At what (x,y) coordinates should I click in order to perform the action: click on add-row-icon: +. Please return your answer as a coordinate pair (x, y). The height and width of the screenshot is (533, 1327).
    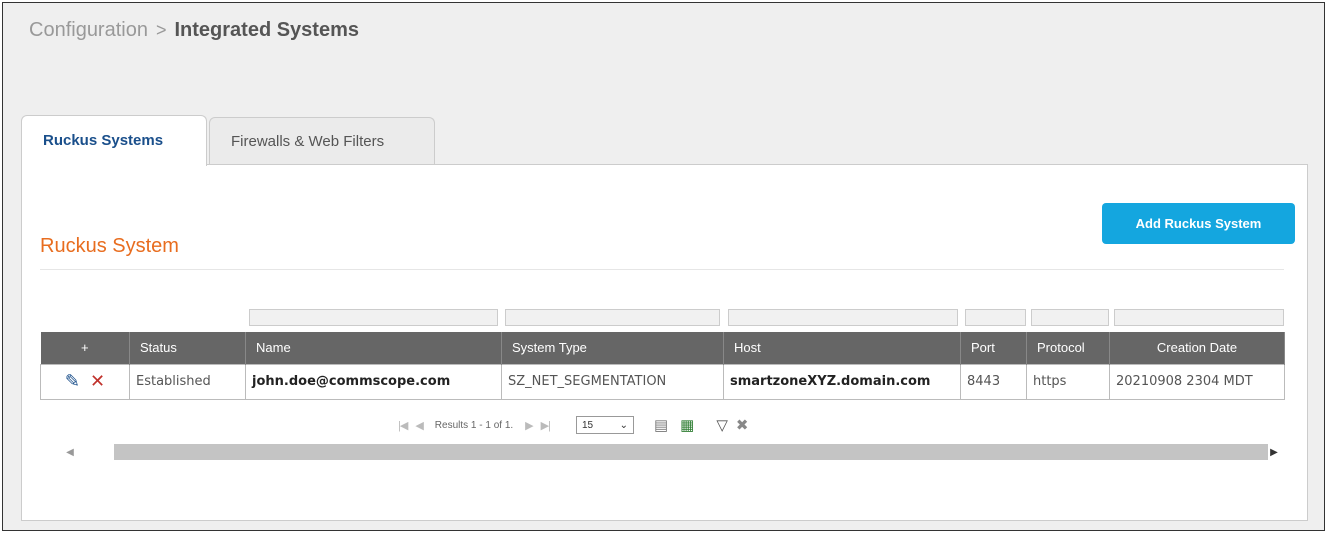
    Looking at the image, I should click on (85, 348).